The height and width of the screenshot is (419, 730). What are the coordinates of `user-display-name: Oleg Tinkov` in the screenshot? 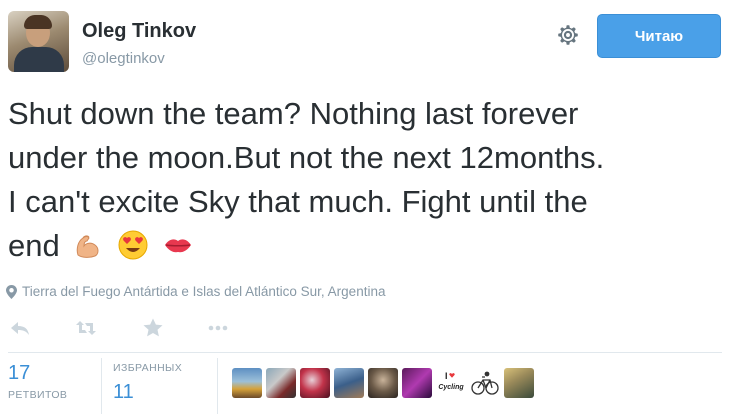 It's located at (139, 31).